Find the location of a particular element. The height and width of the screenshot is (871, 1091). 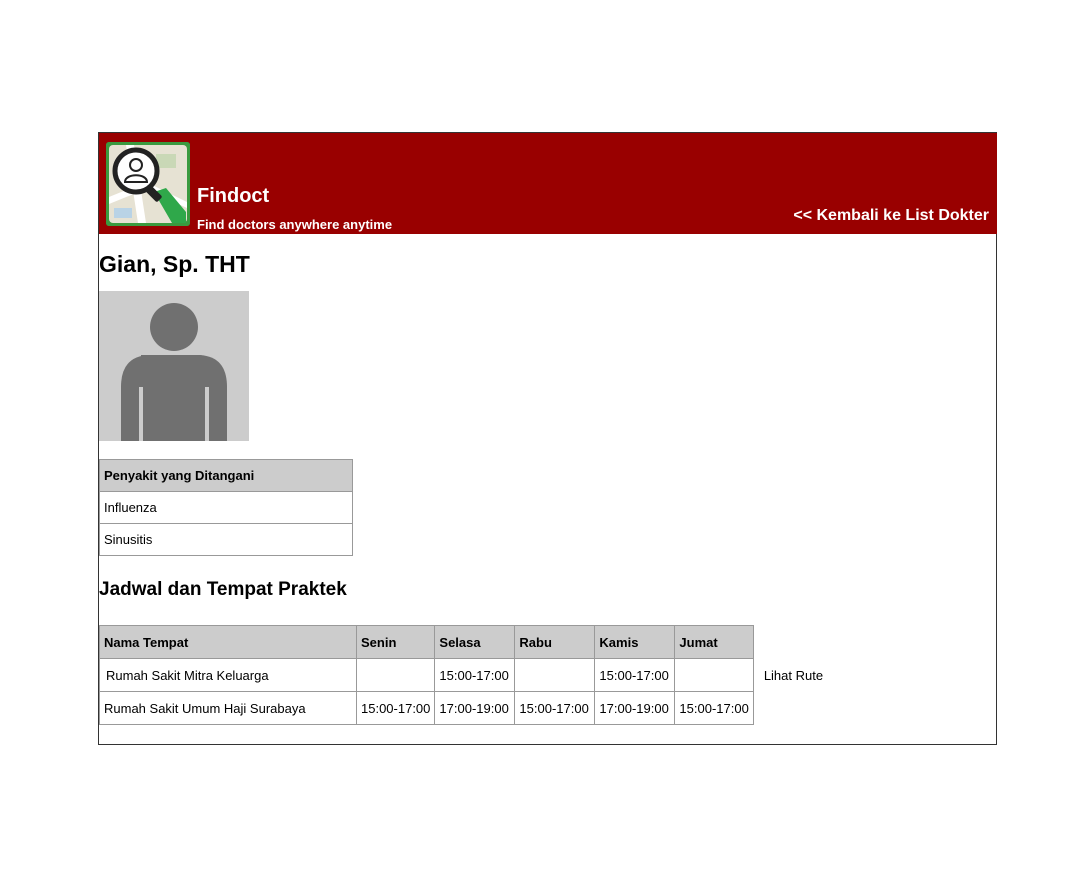

schedule-selasa: 15:00-17:00 is located at coordinates (475, 675).